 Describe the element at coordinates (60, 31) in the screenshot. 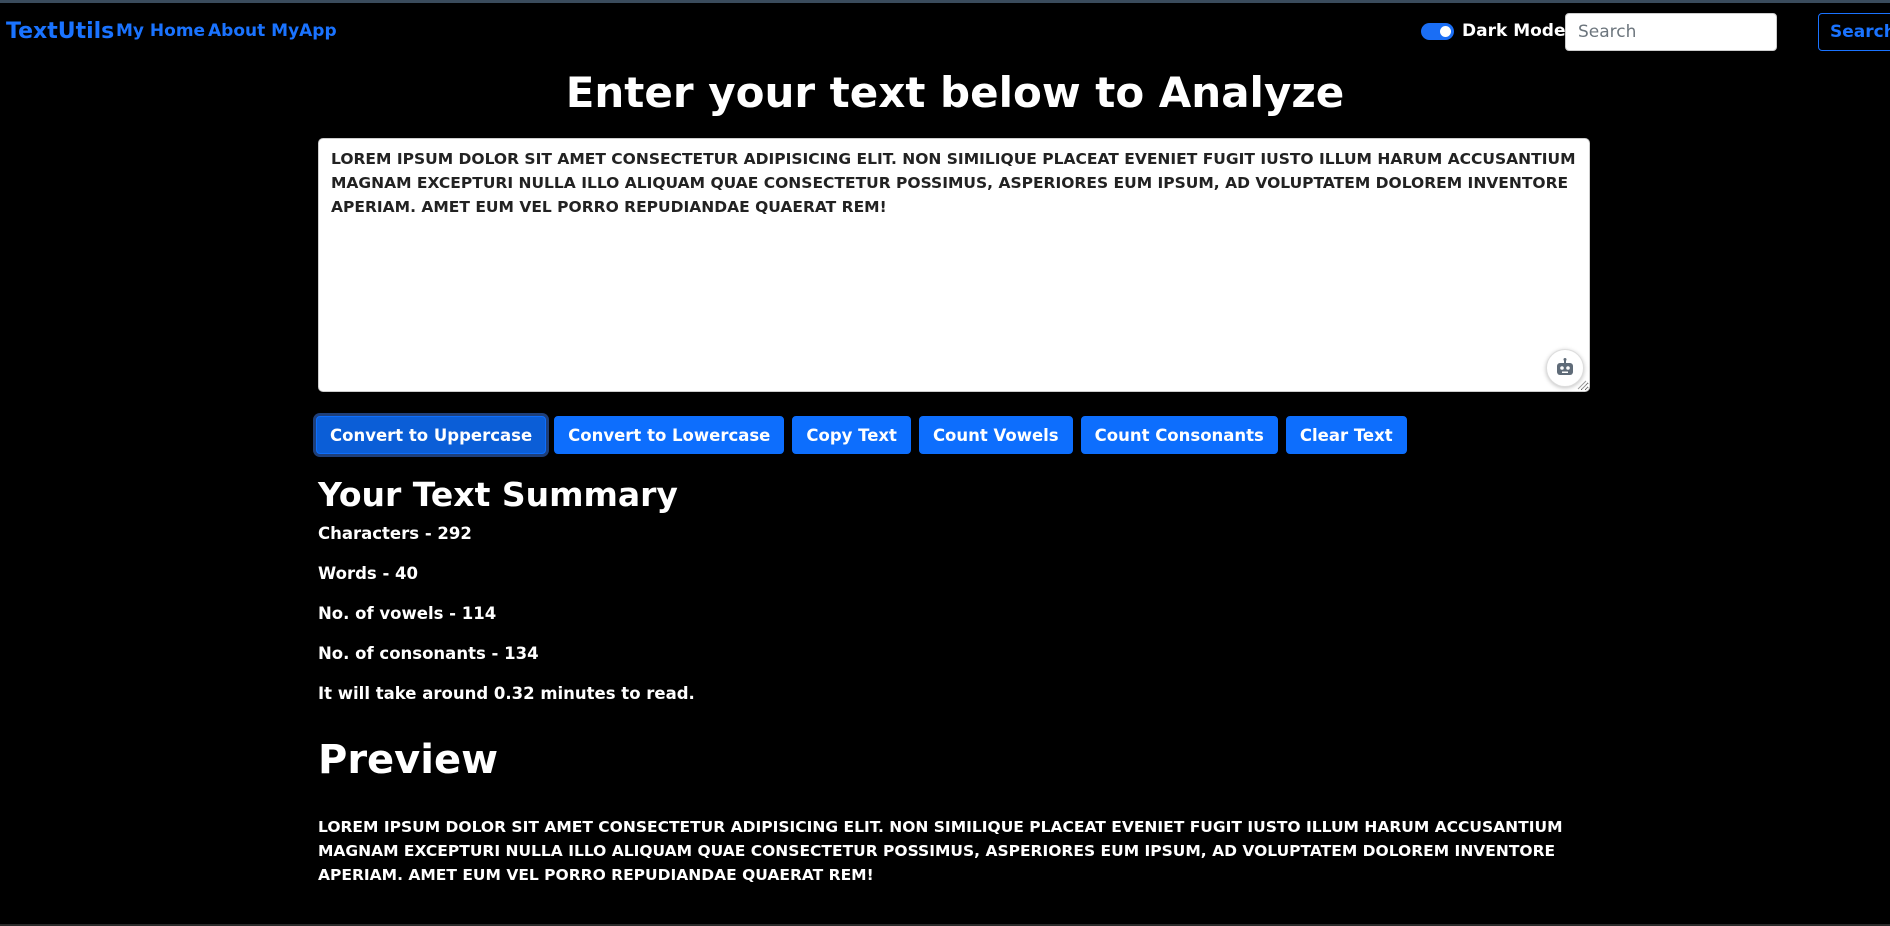

I see `brand-link: TextUtils` at that location.